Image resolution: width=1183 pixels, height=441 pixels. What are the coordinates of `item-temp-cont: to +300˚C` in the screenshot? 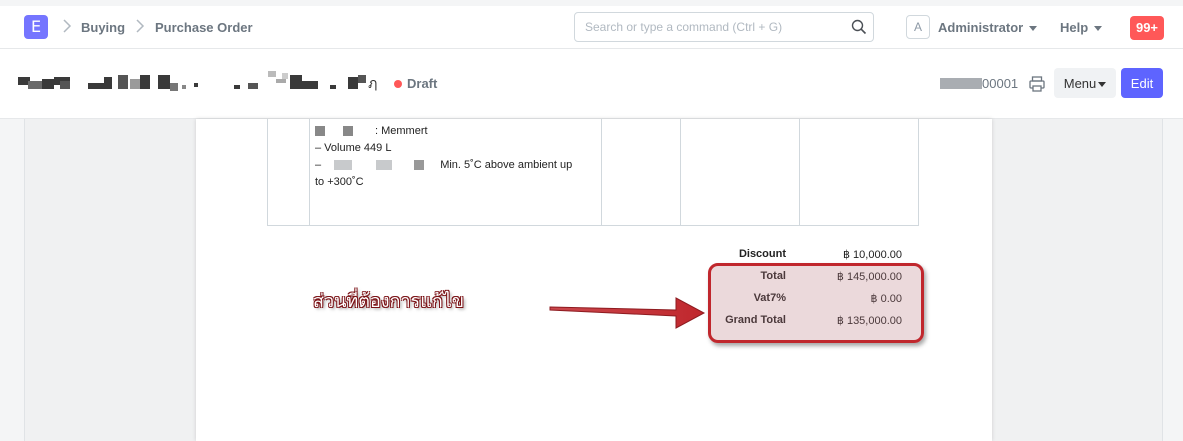 It's located at (339, 182).